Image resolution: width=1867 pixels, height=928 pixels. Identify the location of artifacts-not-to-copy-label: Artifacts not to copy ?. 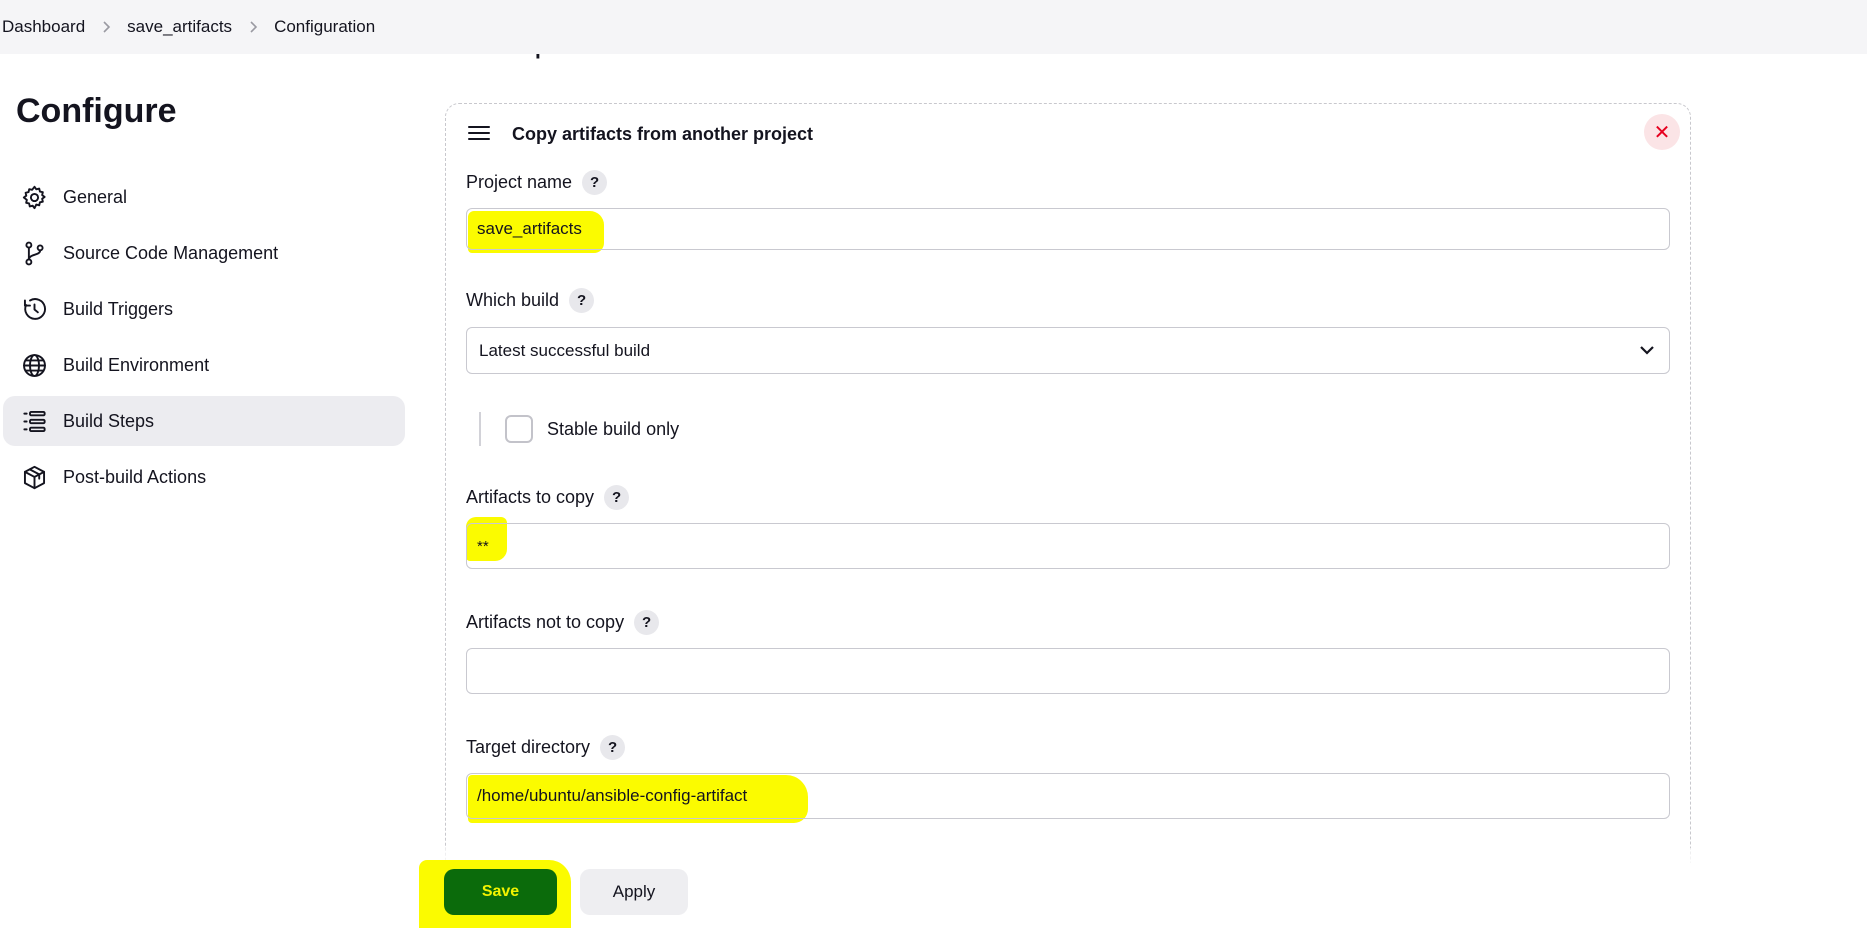
(563, 622).